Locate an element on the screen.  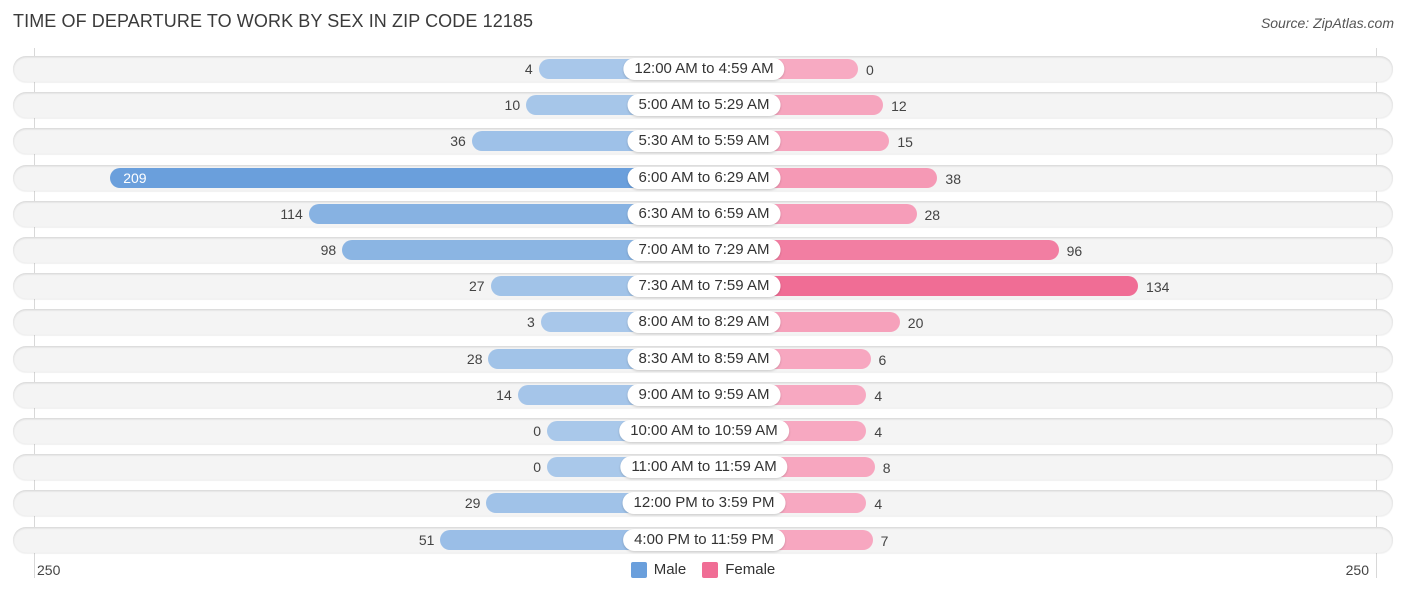
legend: Male Female is located at coordinates (703, 569).